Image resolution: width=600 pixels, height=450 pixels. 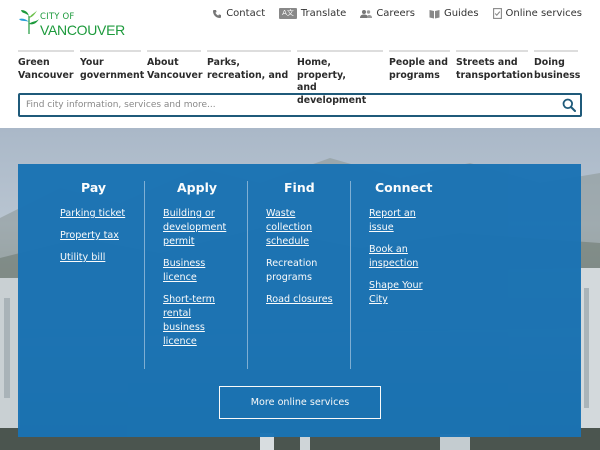 What do you see at coordinates (549, 62) in the screenshot?
I see `nav-label-line1: Doing` at bounding box center [549, 62].